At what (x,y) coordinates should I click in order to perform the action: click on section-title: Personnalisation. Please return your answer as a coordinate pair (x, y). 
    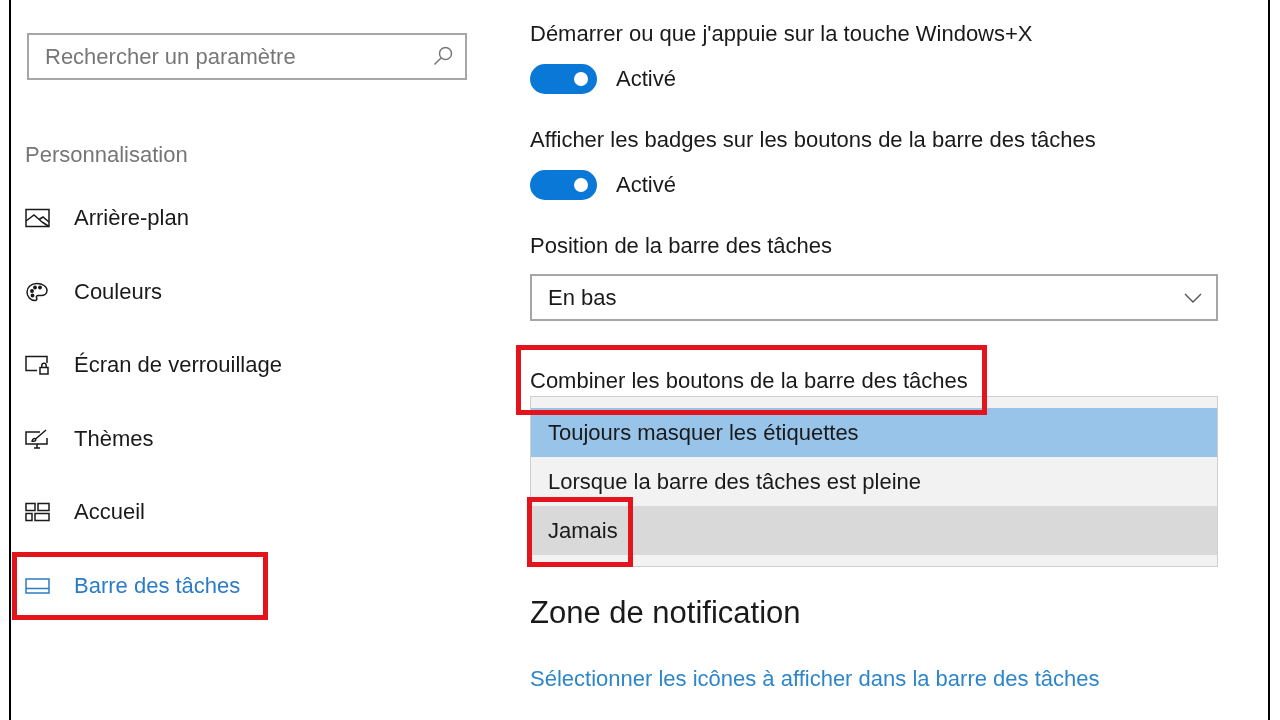
    Looking at the image, I should click on (106, 155).